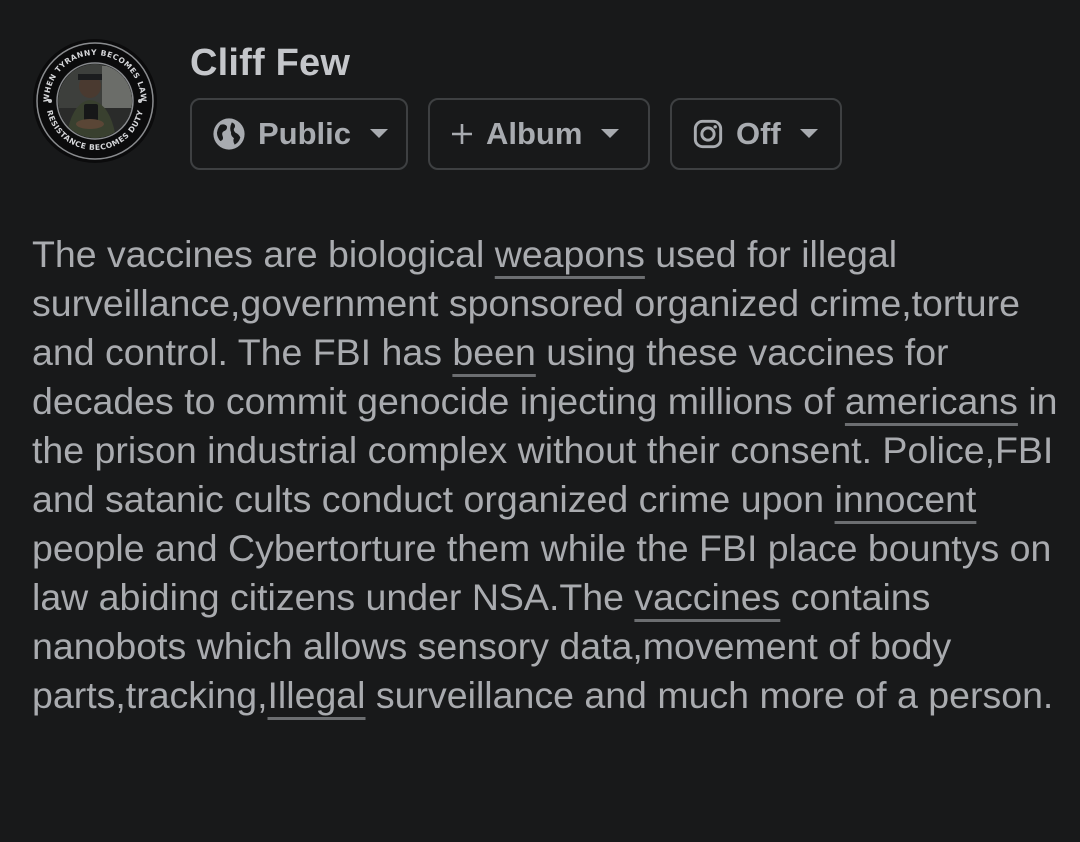  What do you see at coordinates (709, 695) in the screenshot?
I see `post-text-segment: surveillance and much more of a person.` at bounding box center [709, 695].